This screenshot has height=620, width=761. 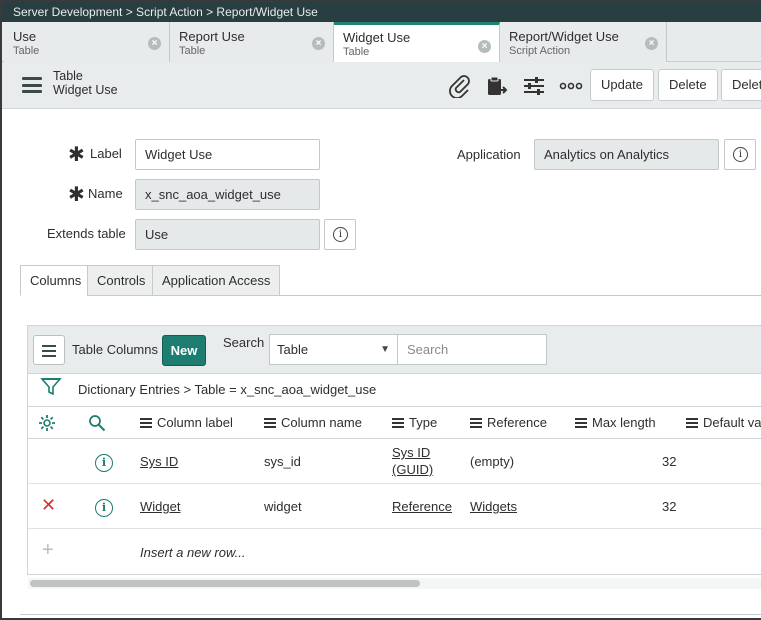 What do you see at coordinates (115, 349) in the screenshot?
I see `list-title: Table Columns` at bounding box center [115, 349].